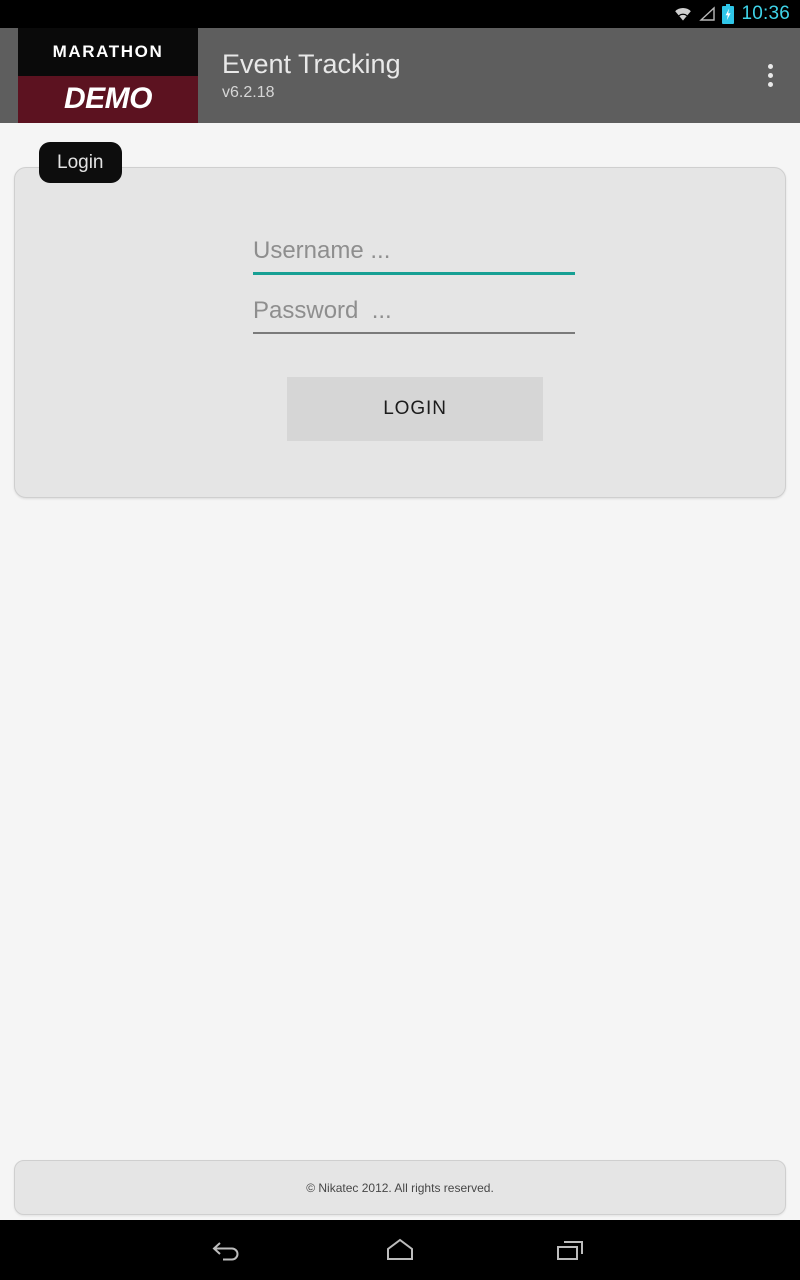 The width and height of the screenshot is (800, 1280). I want to click on password-input, so click(414, 314).